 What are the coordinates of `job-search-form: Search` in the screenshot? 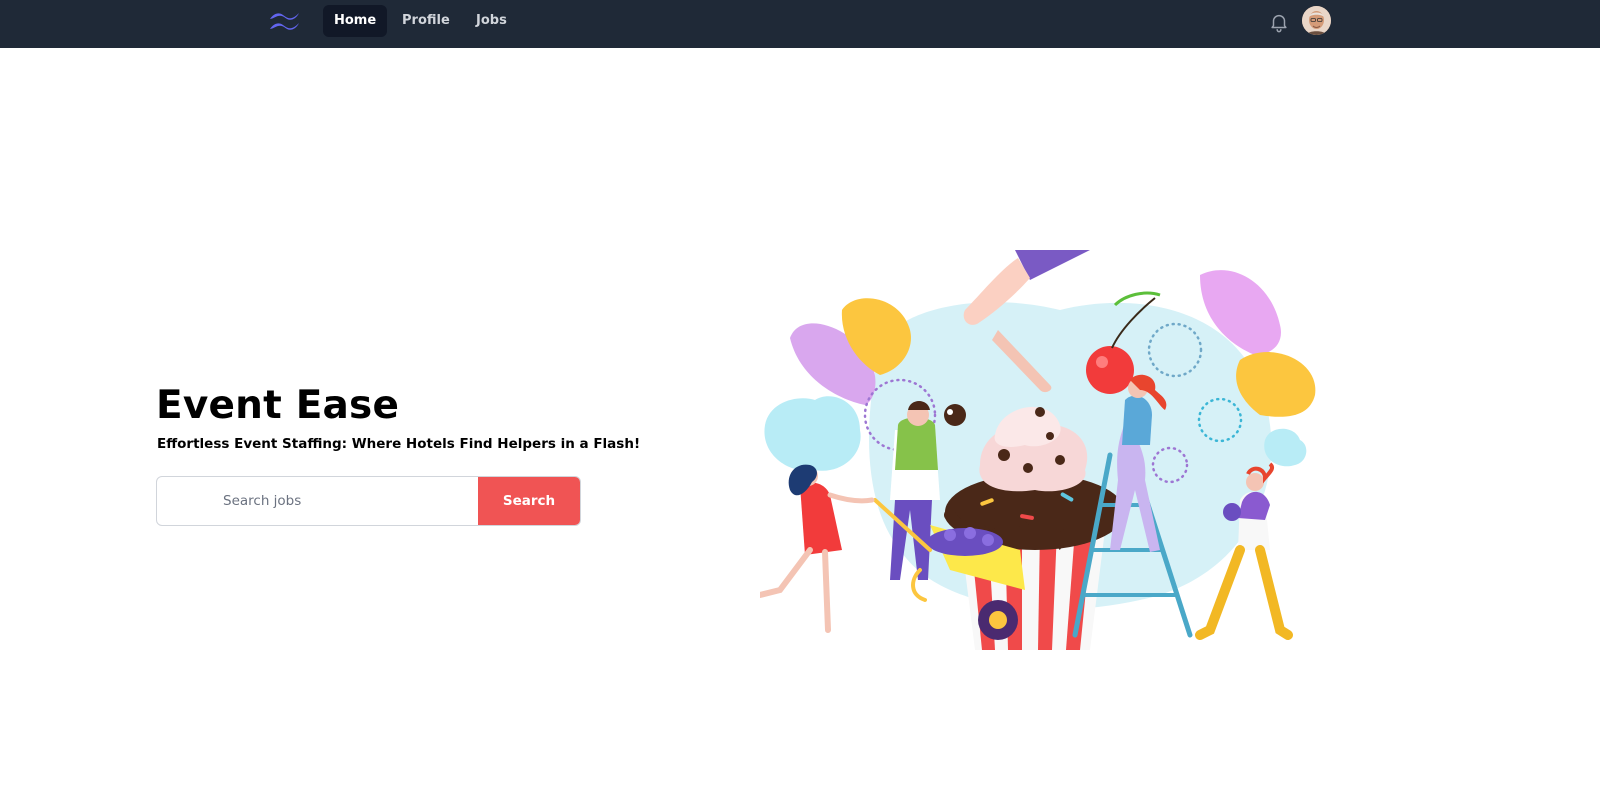 It's located at (368, 501).